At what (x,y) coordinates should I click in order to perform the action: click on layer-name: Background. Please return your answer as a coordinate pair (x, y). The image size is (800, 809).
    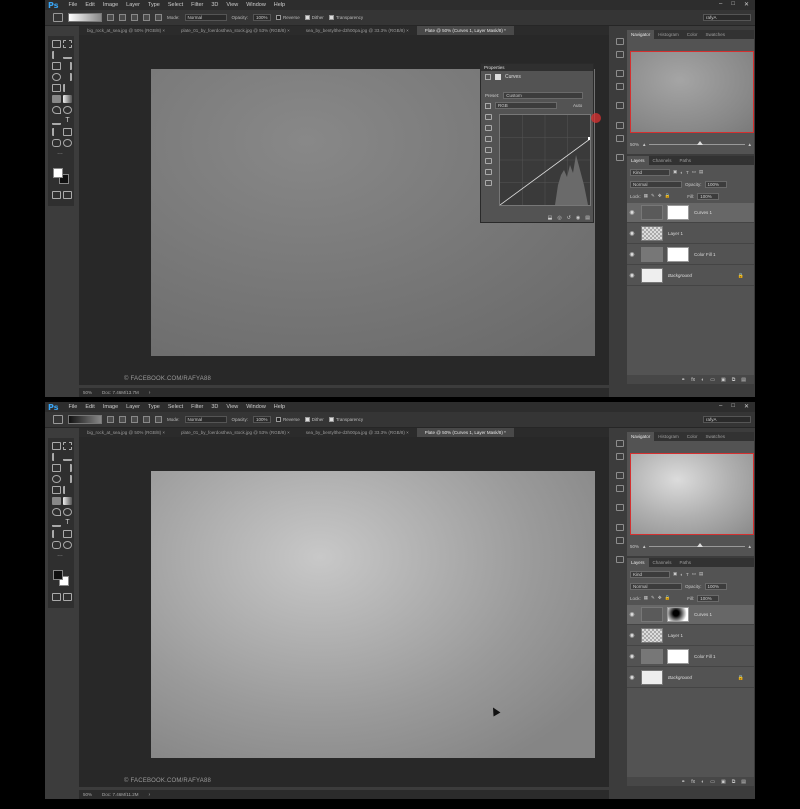
    Looking at the image, I should click on (680, 677).